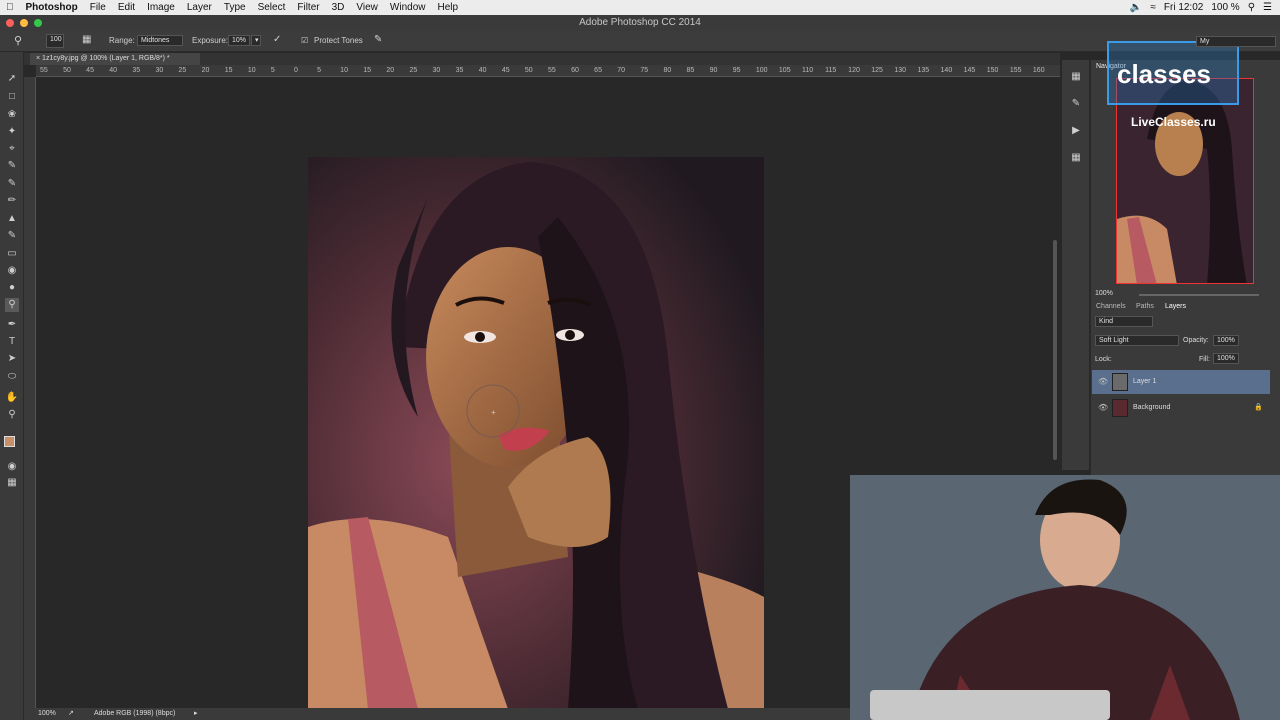 The image size is (1280, 720). I want to click on ruler-tick-label: 110, so click(808, 70).